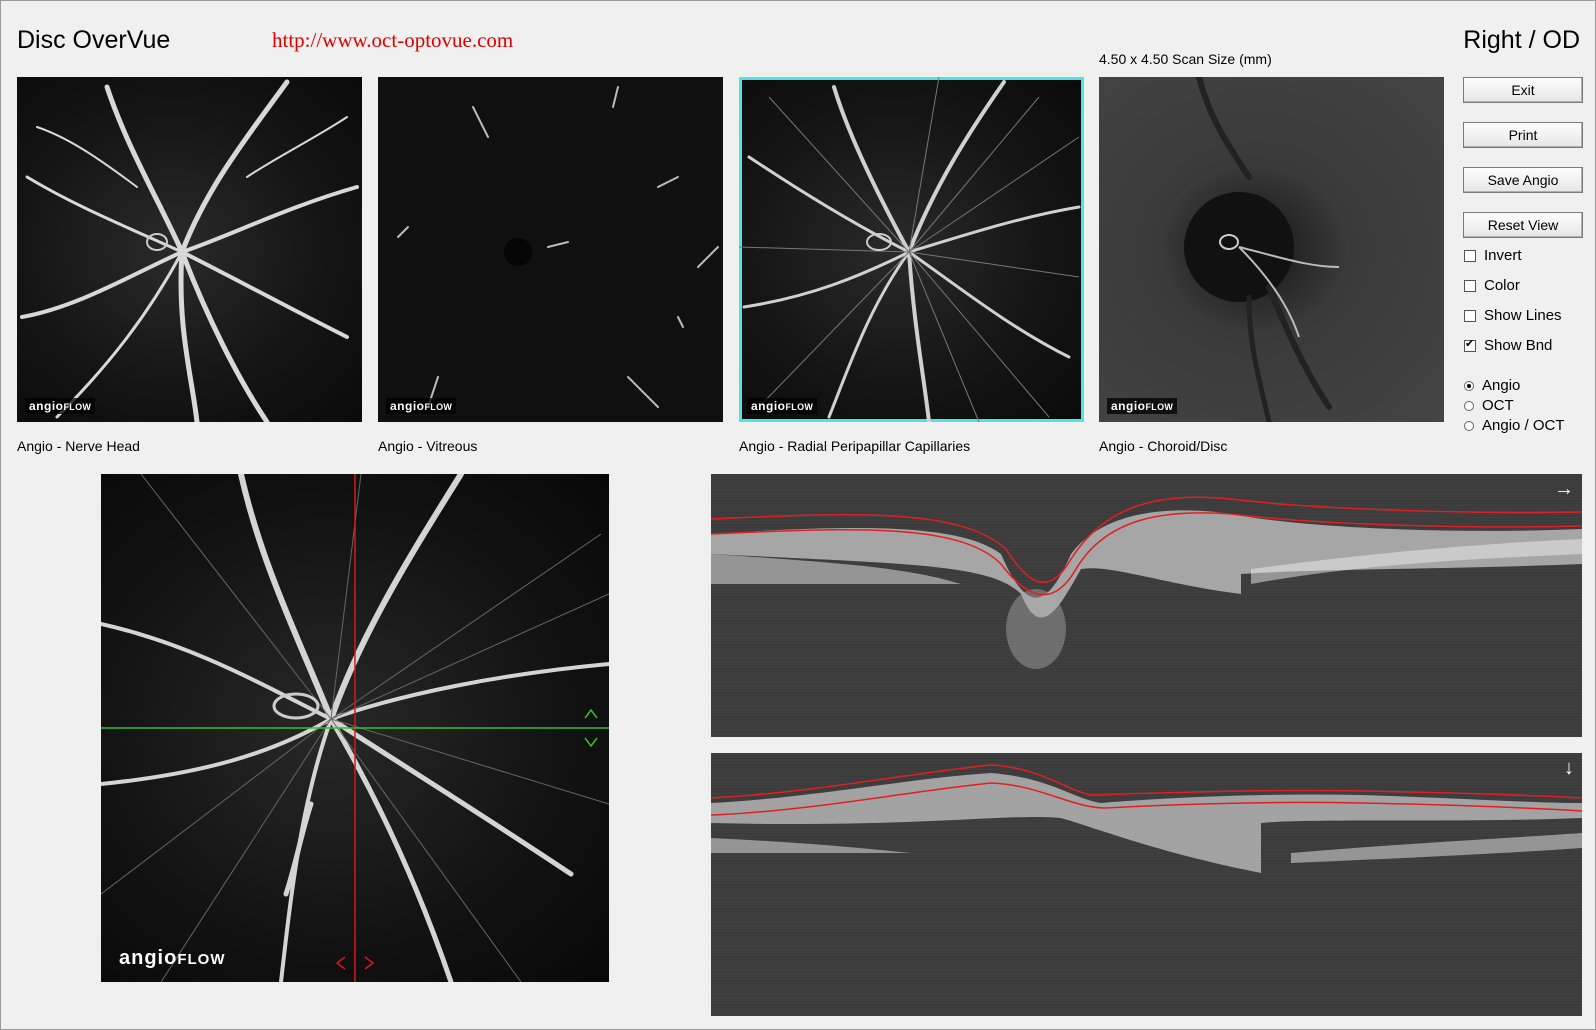  Describe the element at coordinates (1521, 40) in the screenshot. I see `eye-label: Right / OD` at that location.